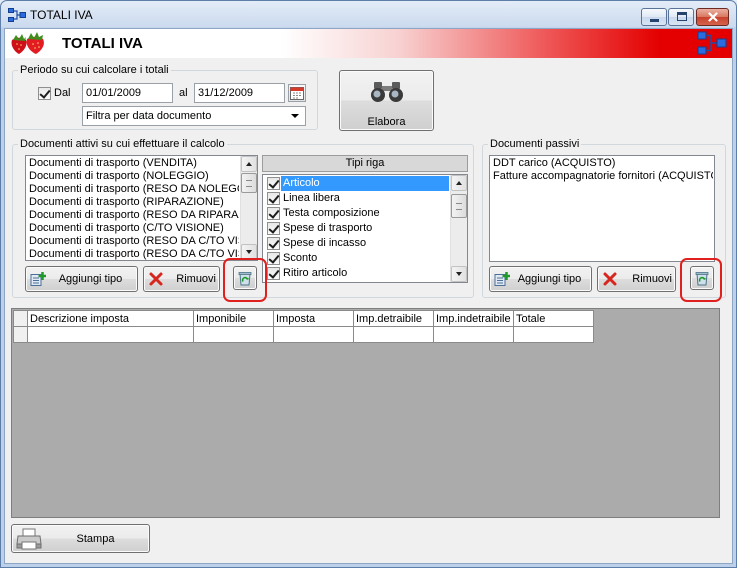 The height and width of the screenshot is (568, 737). What do you see at coordinates (325, 243) in the screenshot?
I see `tipo-riga-label: Spese di incasso` at bounding box center [325, 243].